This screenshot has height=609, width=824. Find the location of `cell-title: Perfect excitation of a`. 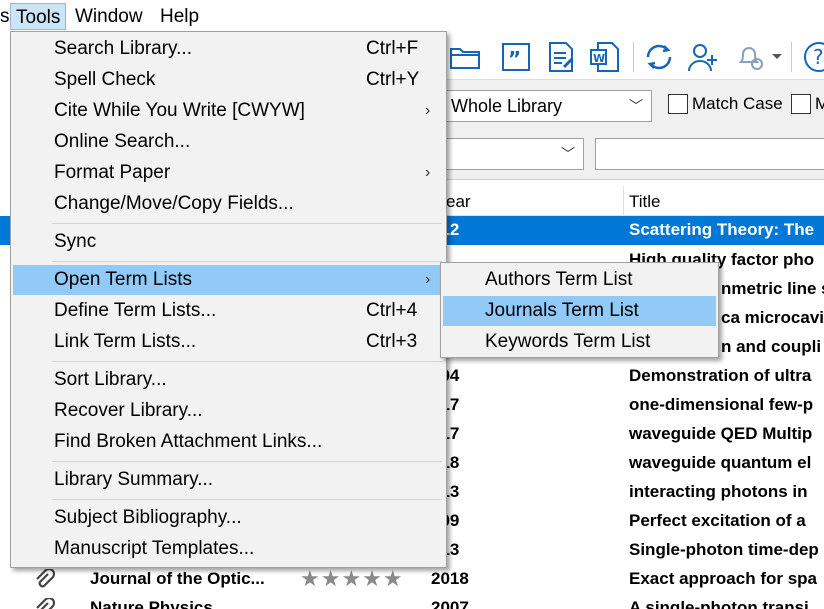

cell-title: Perfect excitation of a is located at coordinates (717, 520).